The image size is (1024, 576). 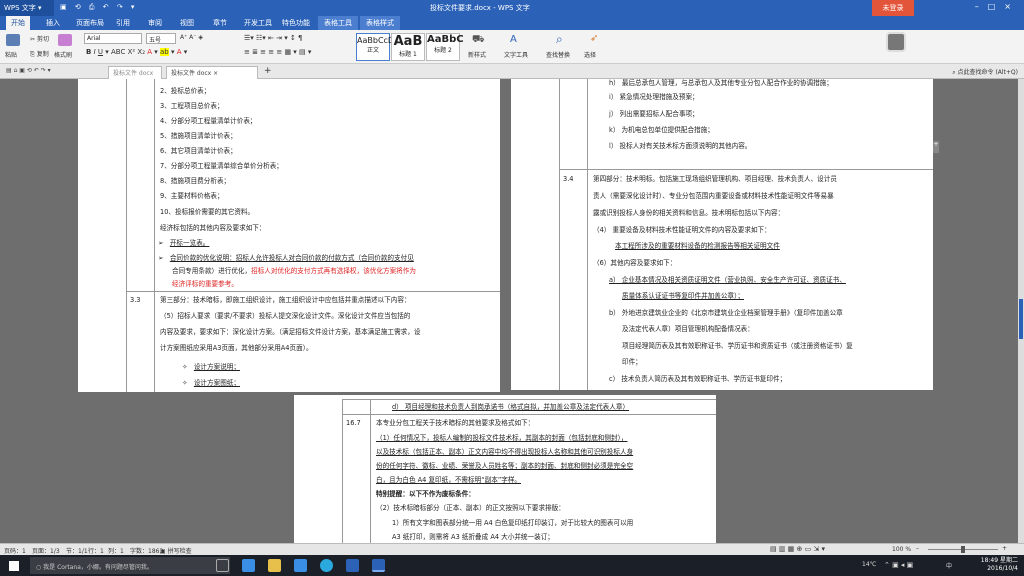 What do you see at coordinates (1004, 548) in the screenshot?
I see `zoom-in-button: +` at bounding box center [1004, 548].